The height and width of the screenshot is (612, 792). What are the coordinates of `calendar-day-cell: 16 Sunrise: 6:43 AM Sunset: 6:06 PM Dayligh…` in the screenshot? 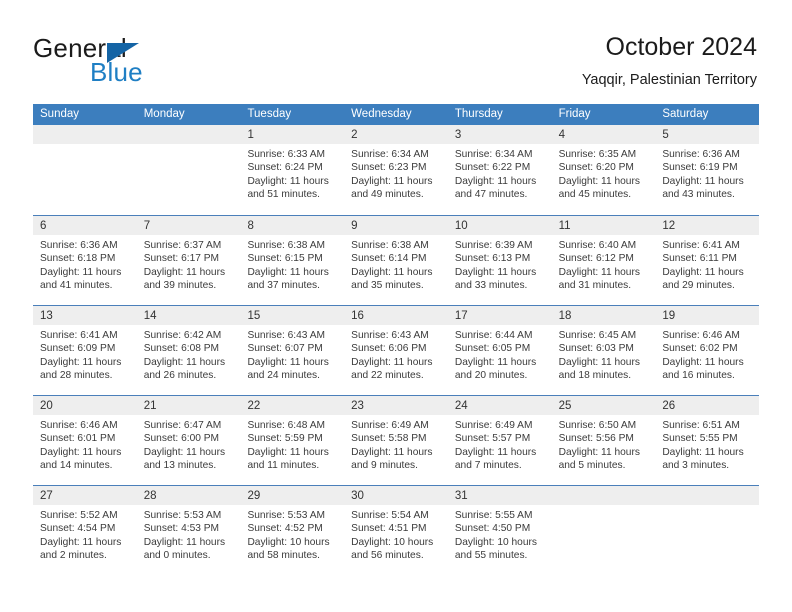 It's located at (396, 350).